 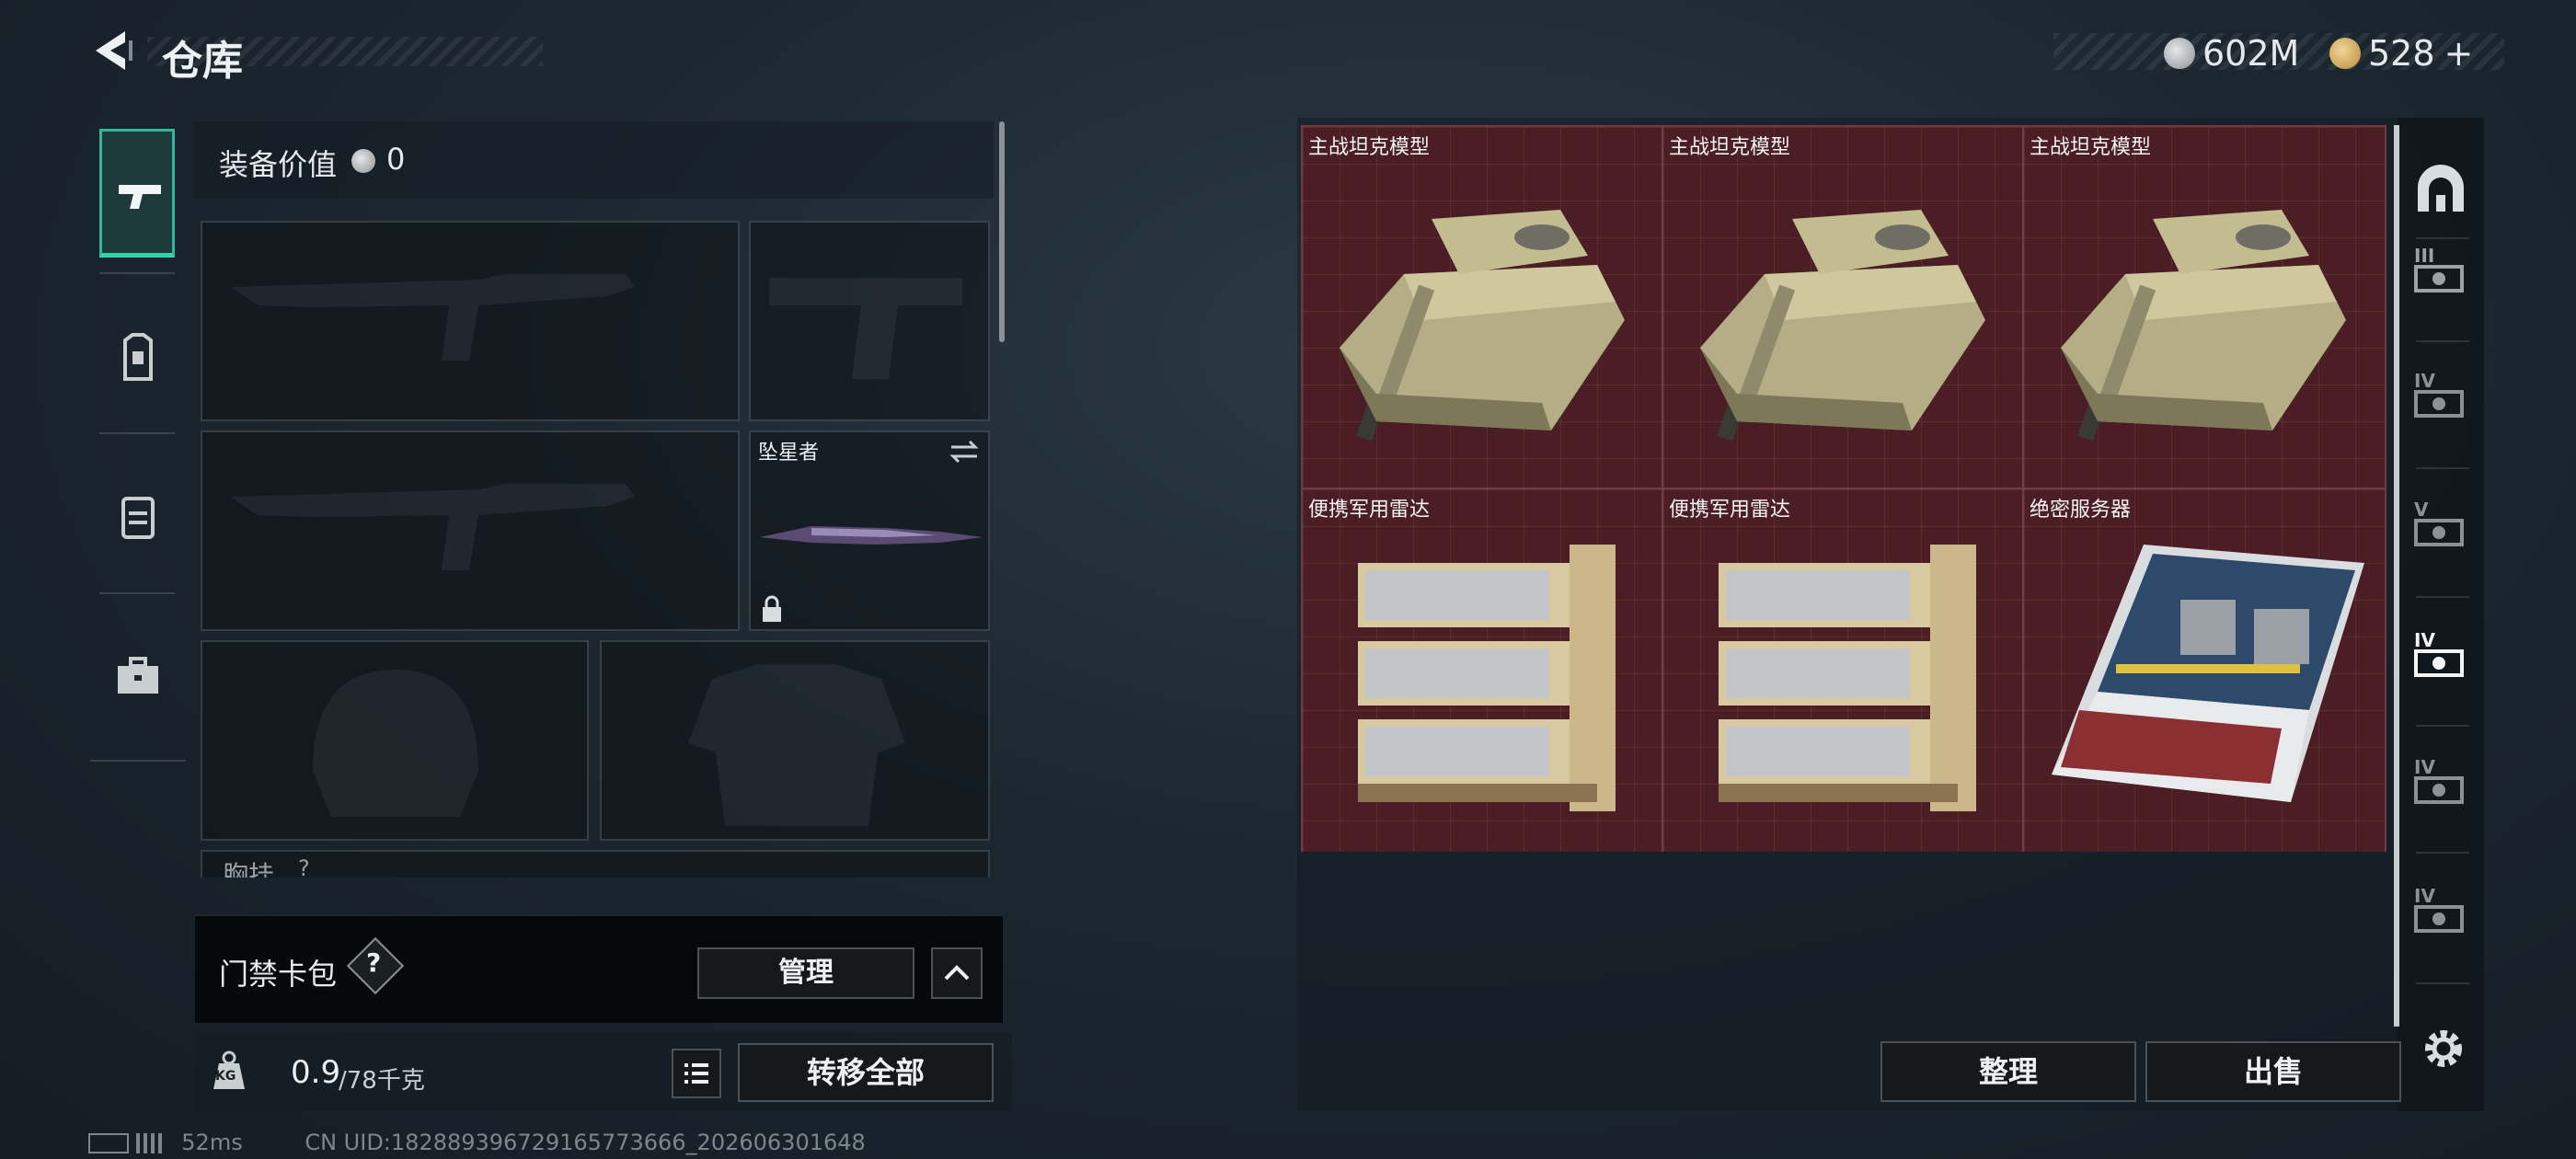 What do you see at coordinates (111, 51) in the screenshot?
I see `back-arrow-icon` at bounding box center [111, 51].